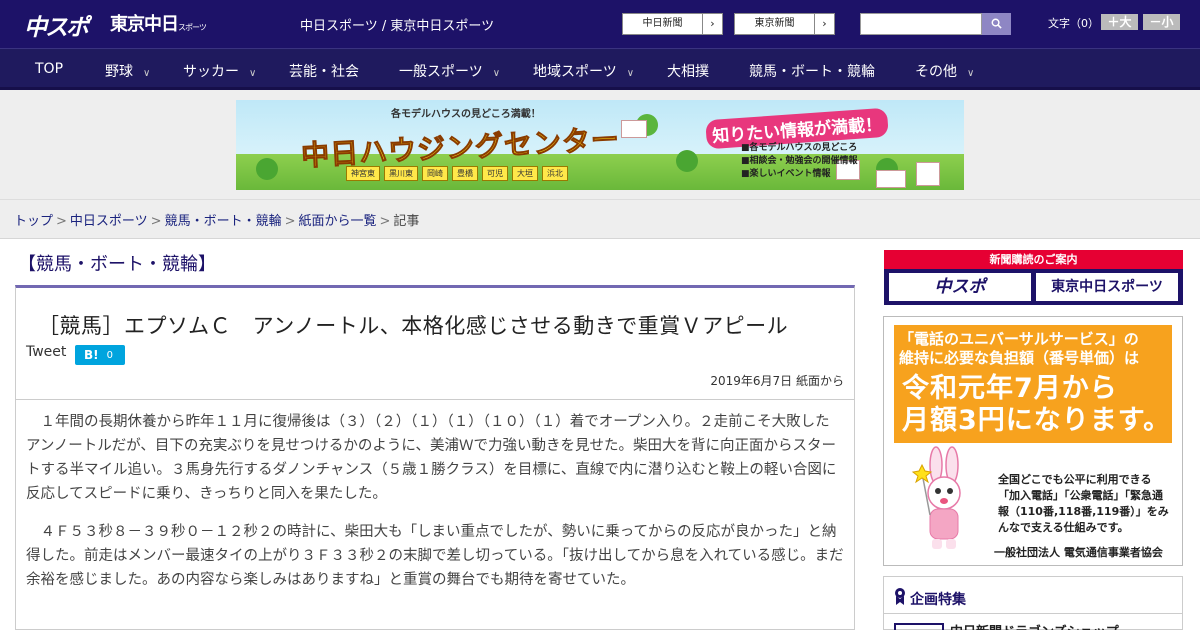  Describe the element at coordinates (192, 27) in the screenshot. I see `tokyo-logo-small: スポーツ` at that location.